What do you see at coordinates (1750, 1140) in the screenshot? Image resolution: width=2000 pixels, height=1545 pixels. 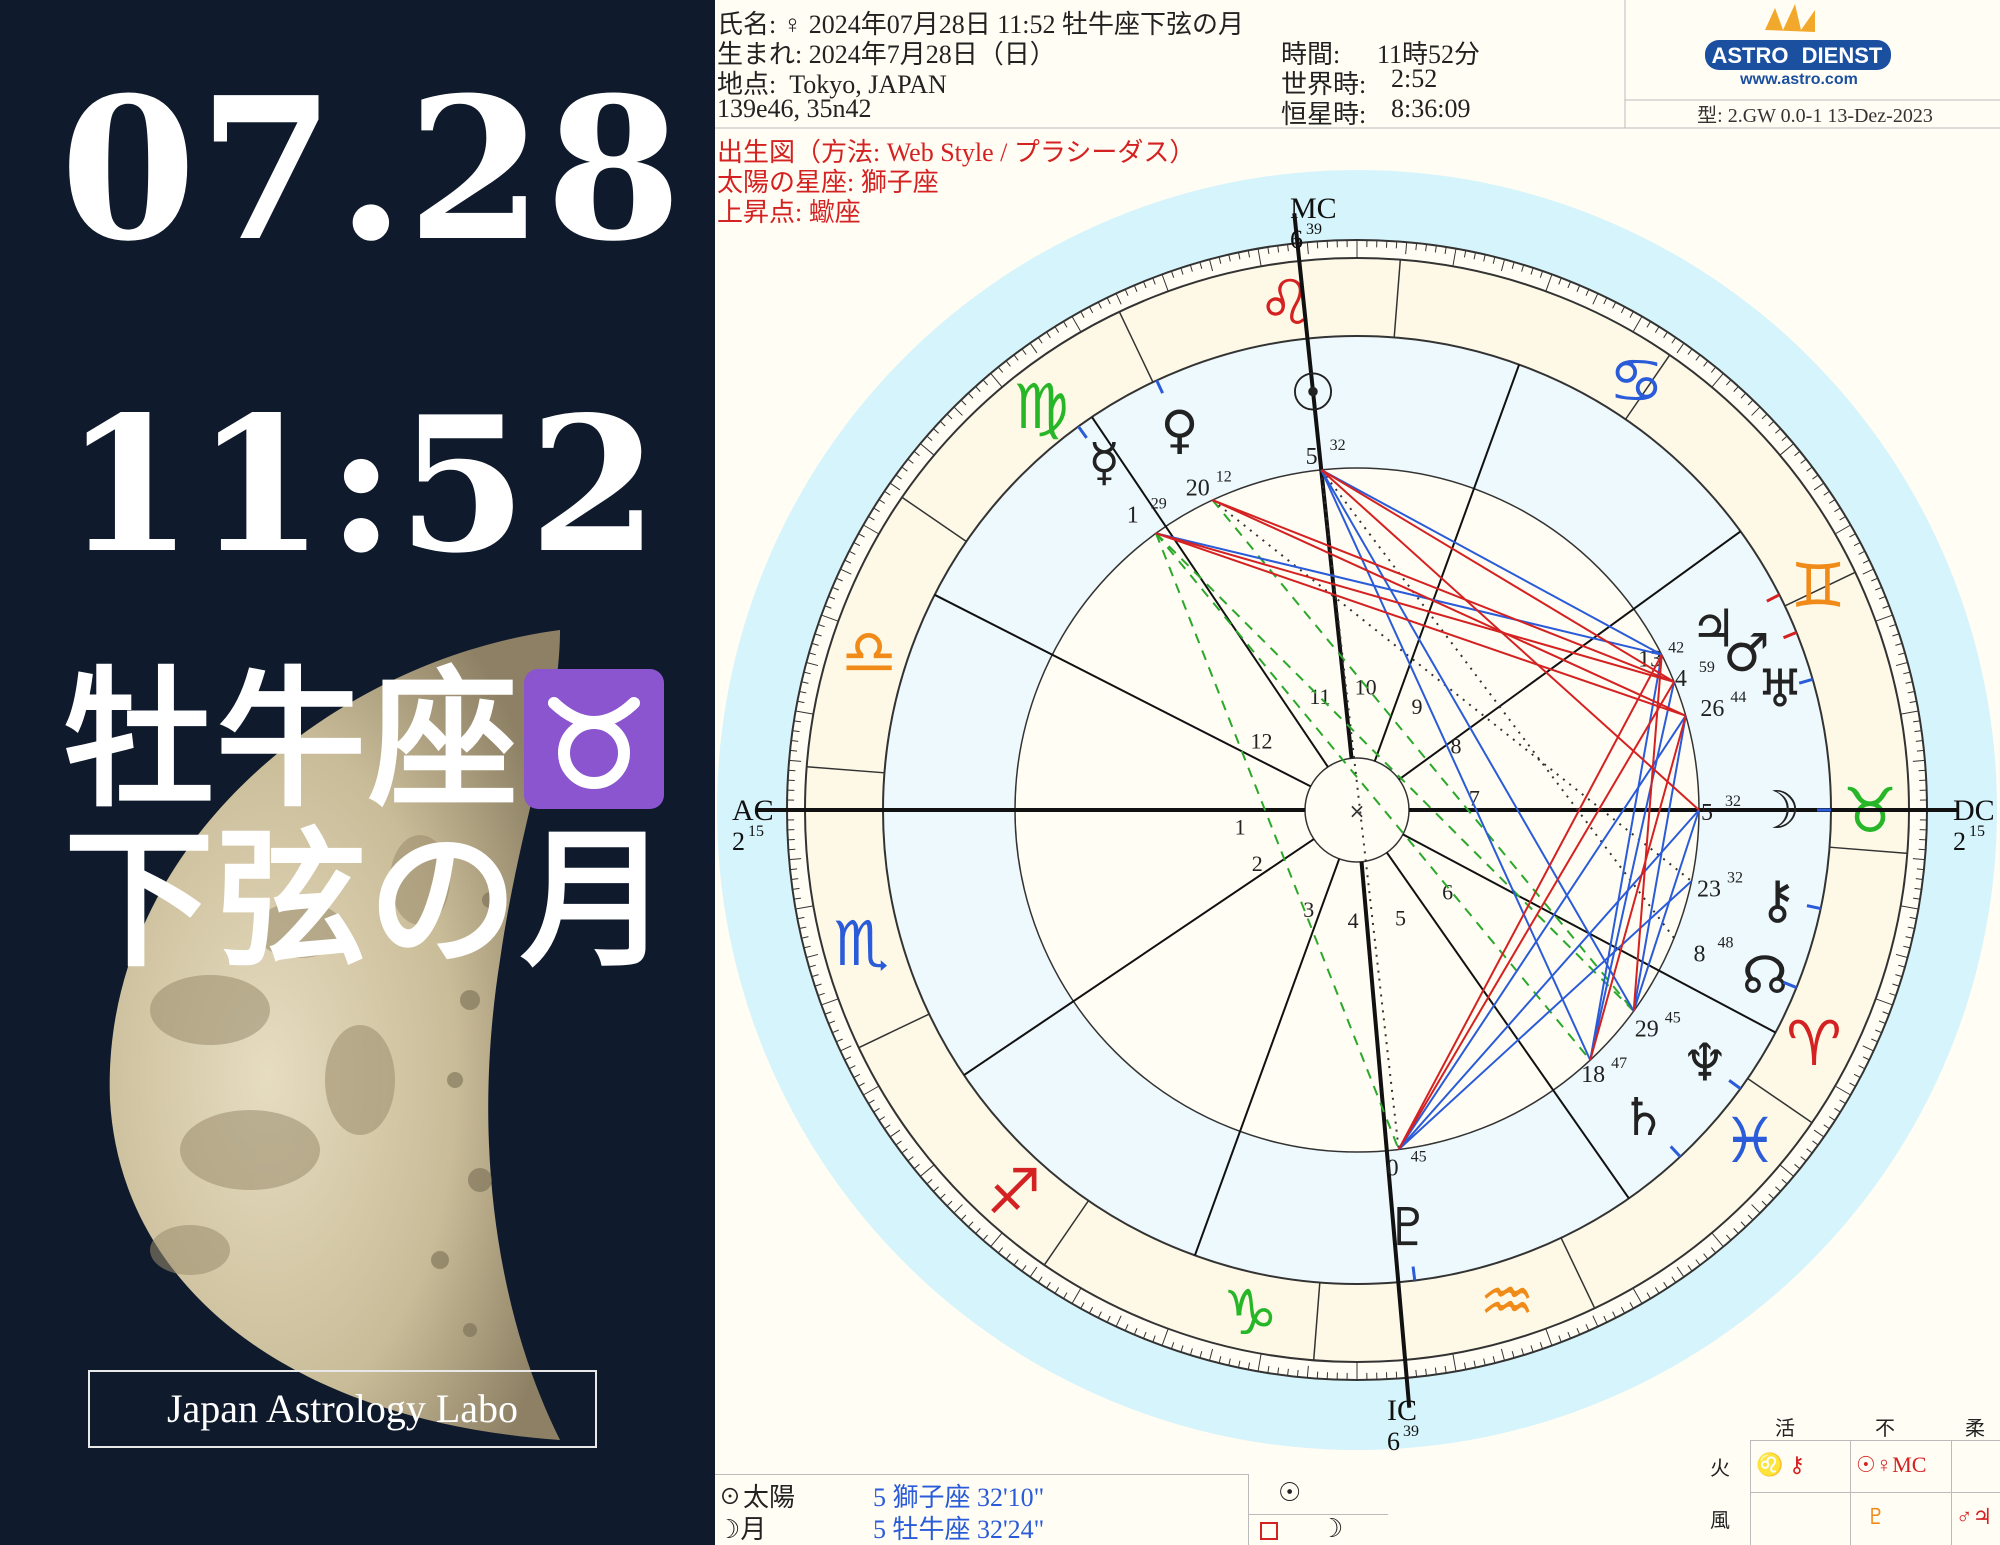 I see `pisces-icon: ♓` at bounding box center [1750, 1140].